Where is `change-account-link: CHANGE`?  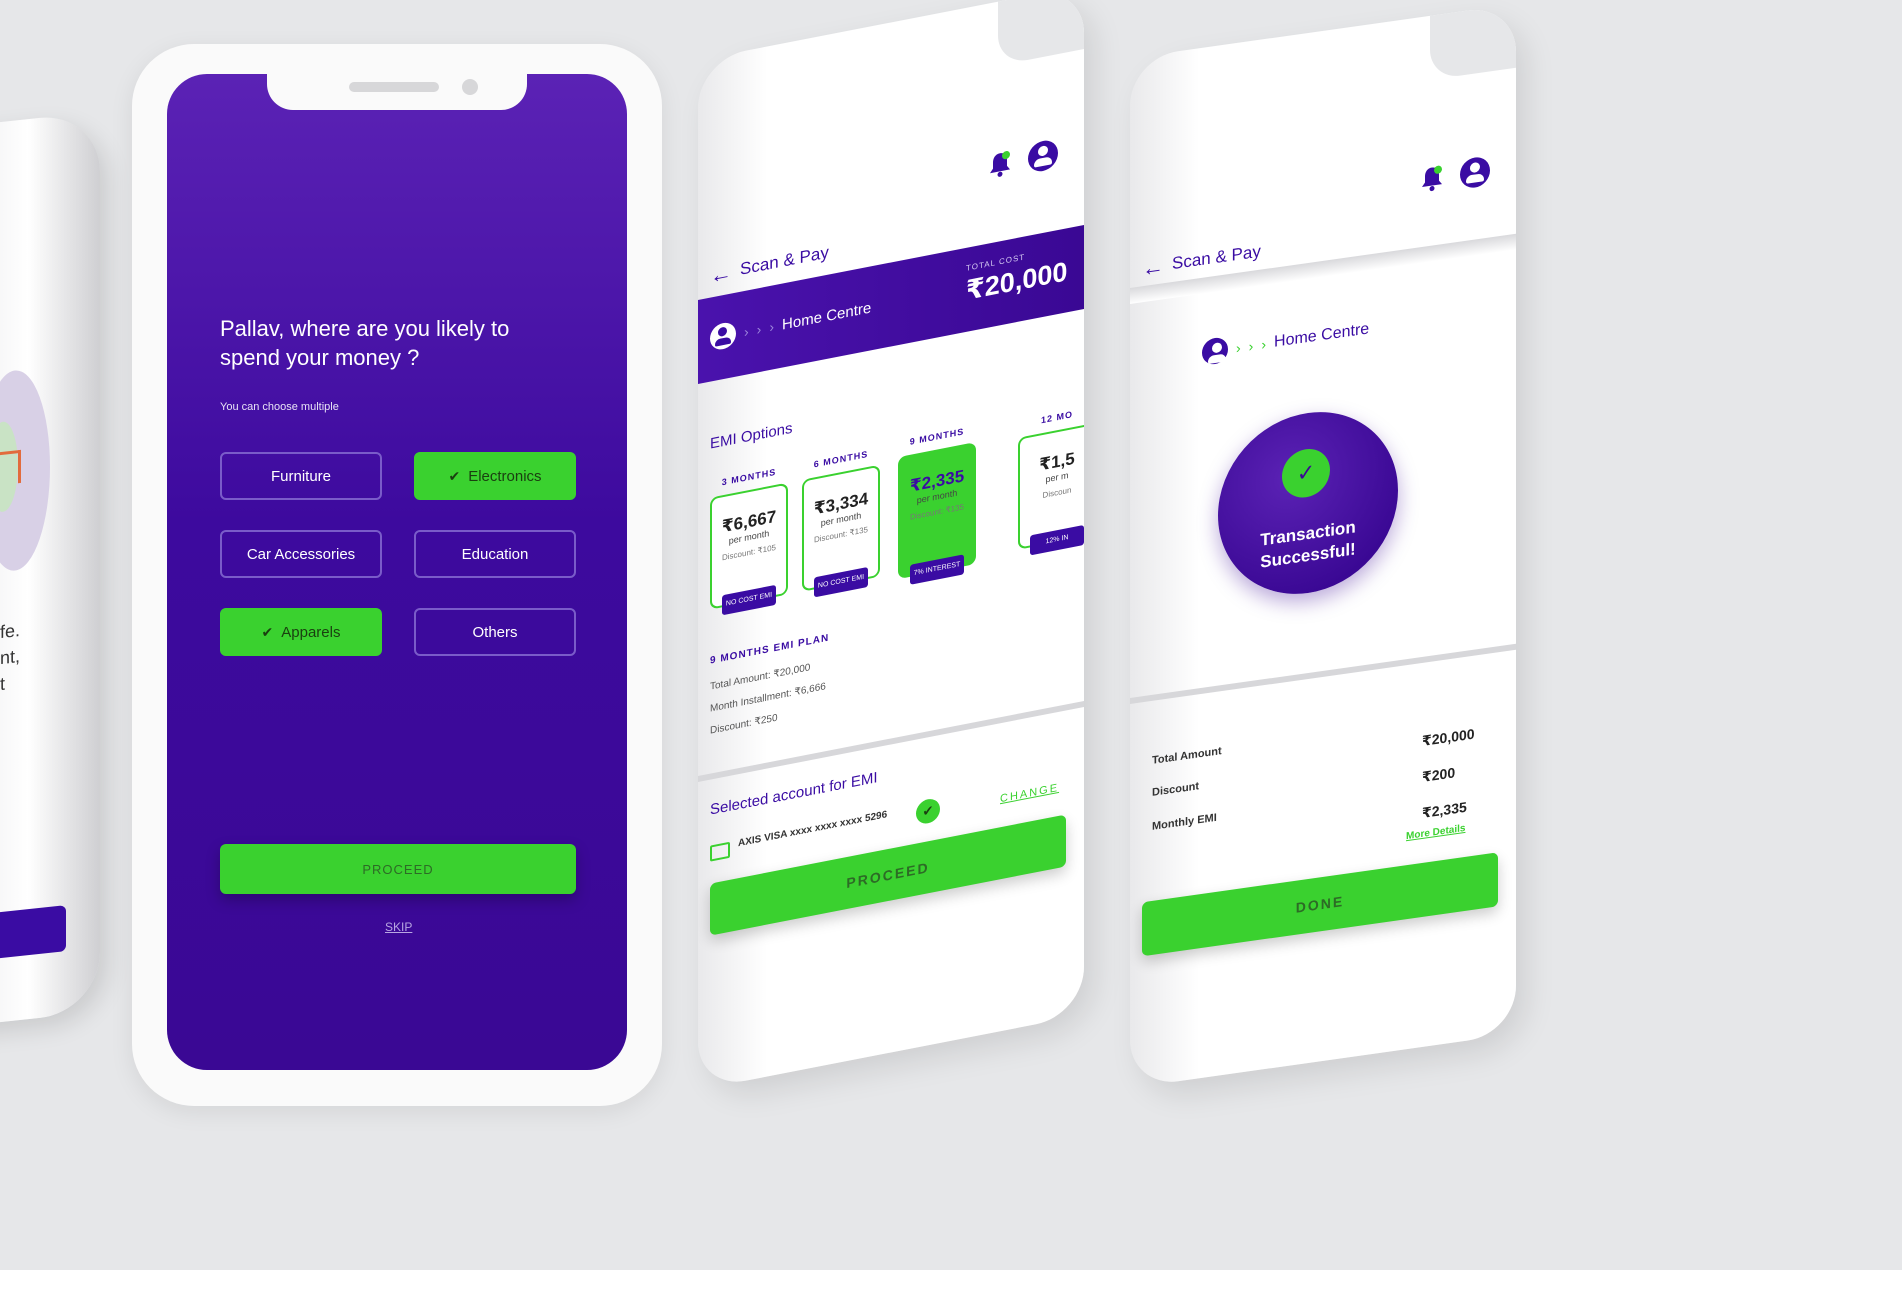 change-account-link: CHANGE is located at coordinates (1029, 793).